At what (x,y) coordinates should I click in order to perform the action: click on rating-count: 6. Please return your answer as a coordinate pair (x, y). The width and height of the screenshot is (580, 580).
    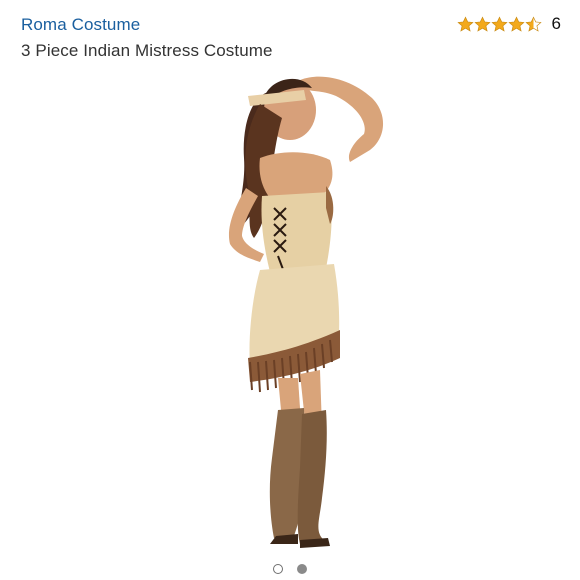
    Looking at the image, I should click on (556, 23).